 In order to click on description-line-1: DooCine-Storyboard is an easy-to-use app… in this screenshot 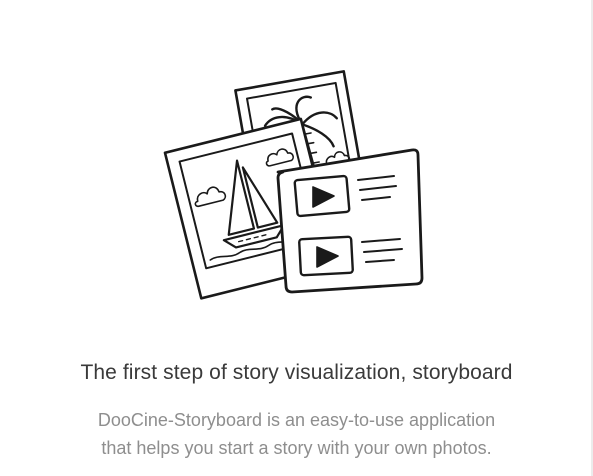, I will do `click(296, 420)`.